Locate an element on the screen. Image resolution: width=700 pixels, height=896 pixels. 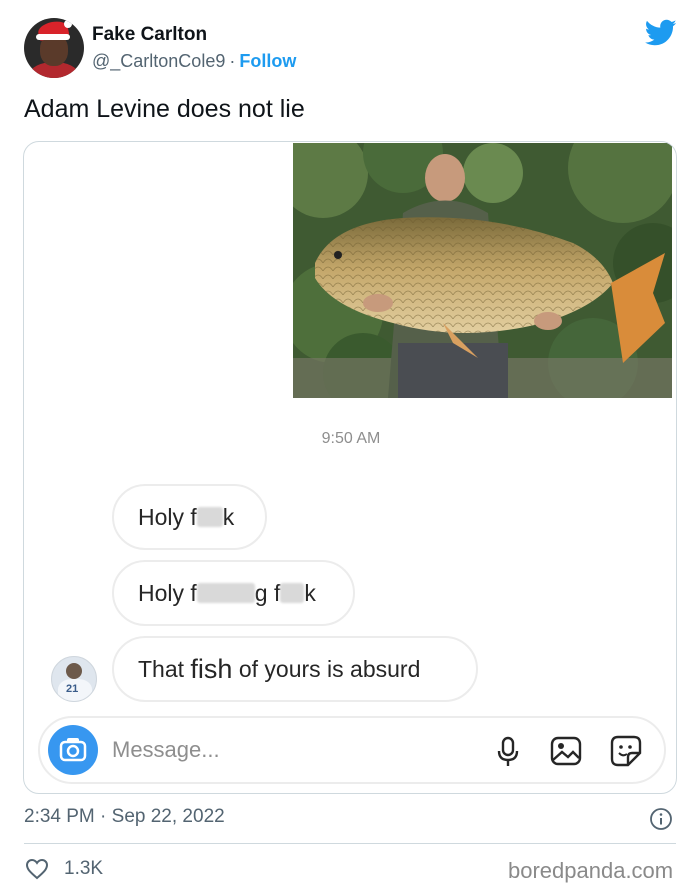
image-gallery-icon is located at coordinates (566, 751).